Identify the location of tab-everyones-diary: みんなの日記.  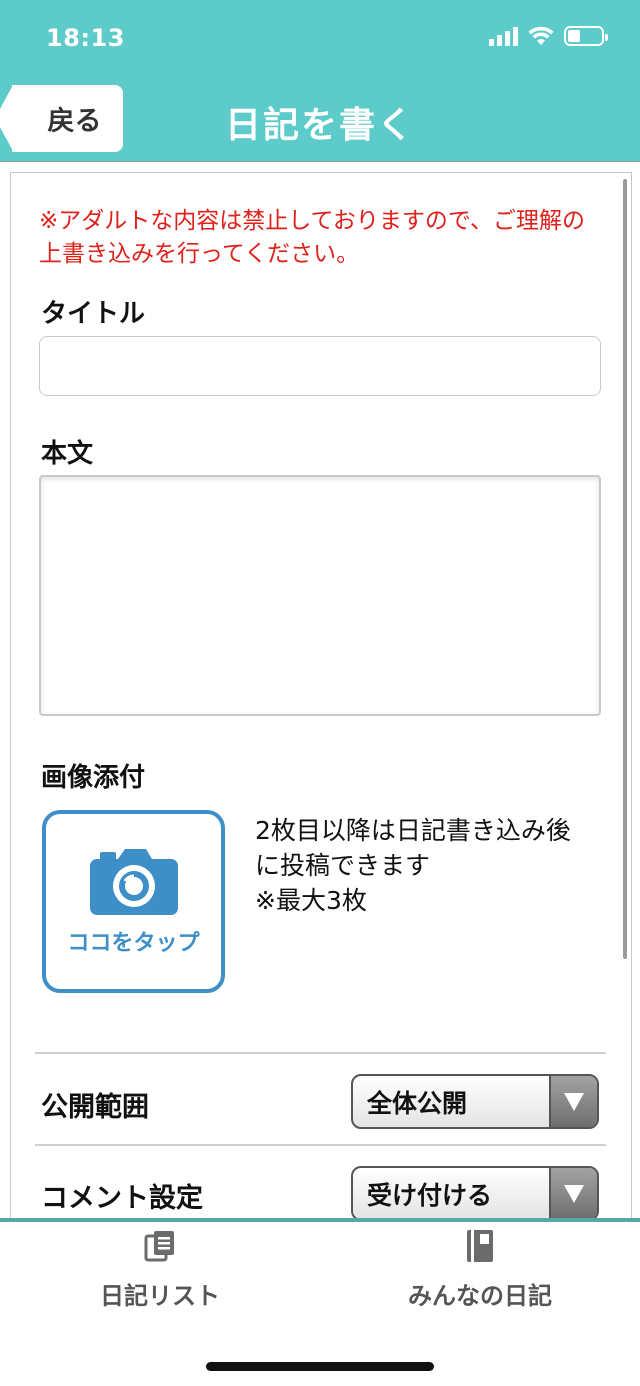
(480, 1269).